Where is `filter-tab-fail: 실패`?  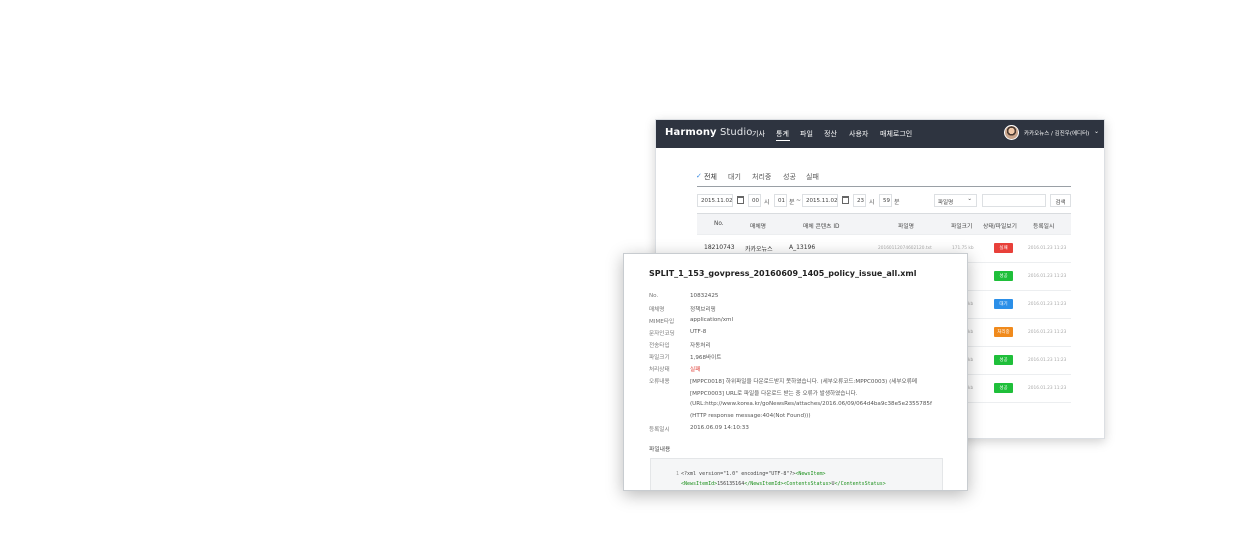 filter-tab-fail: 실패 is located at coordinates (812, 177).